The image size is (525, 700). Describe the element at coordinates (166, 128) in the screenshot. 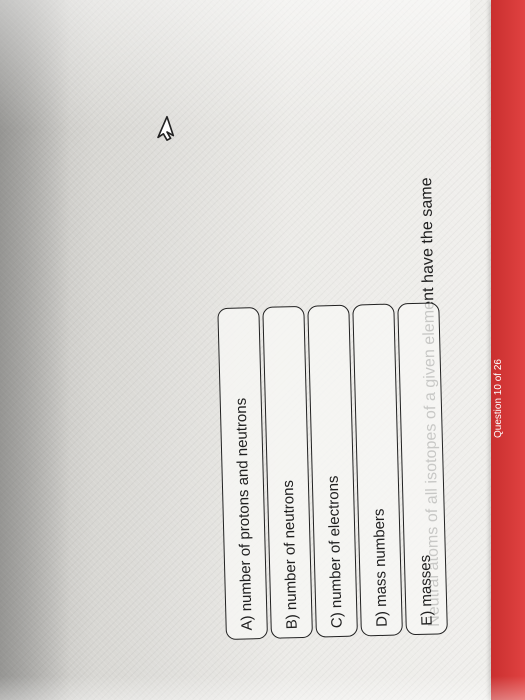

I see `cursor-arrow-icon` at that location.